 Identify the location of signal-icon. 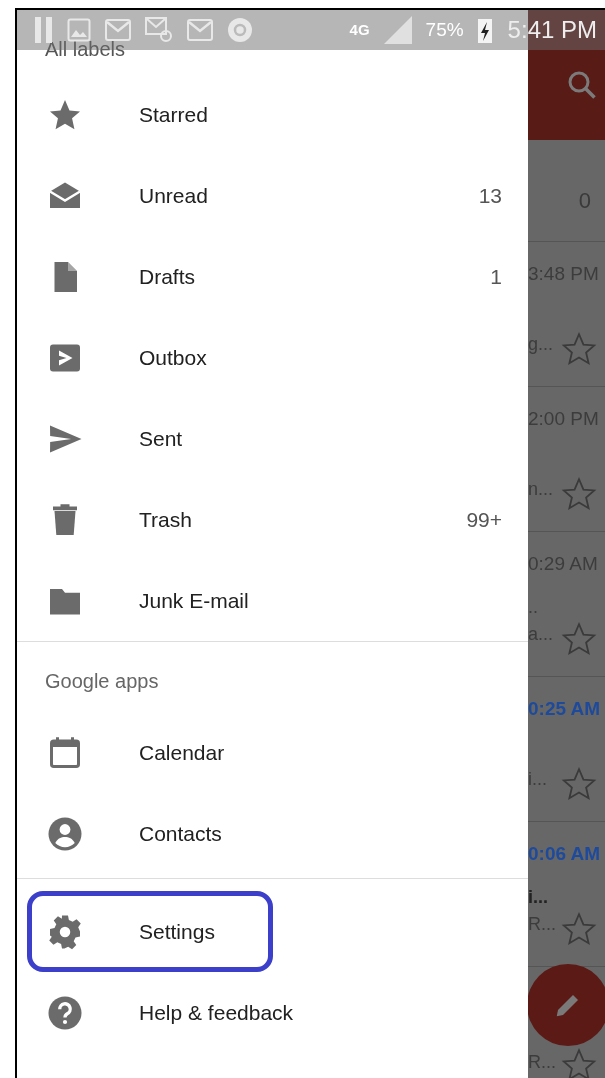
(397, 30).